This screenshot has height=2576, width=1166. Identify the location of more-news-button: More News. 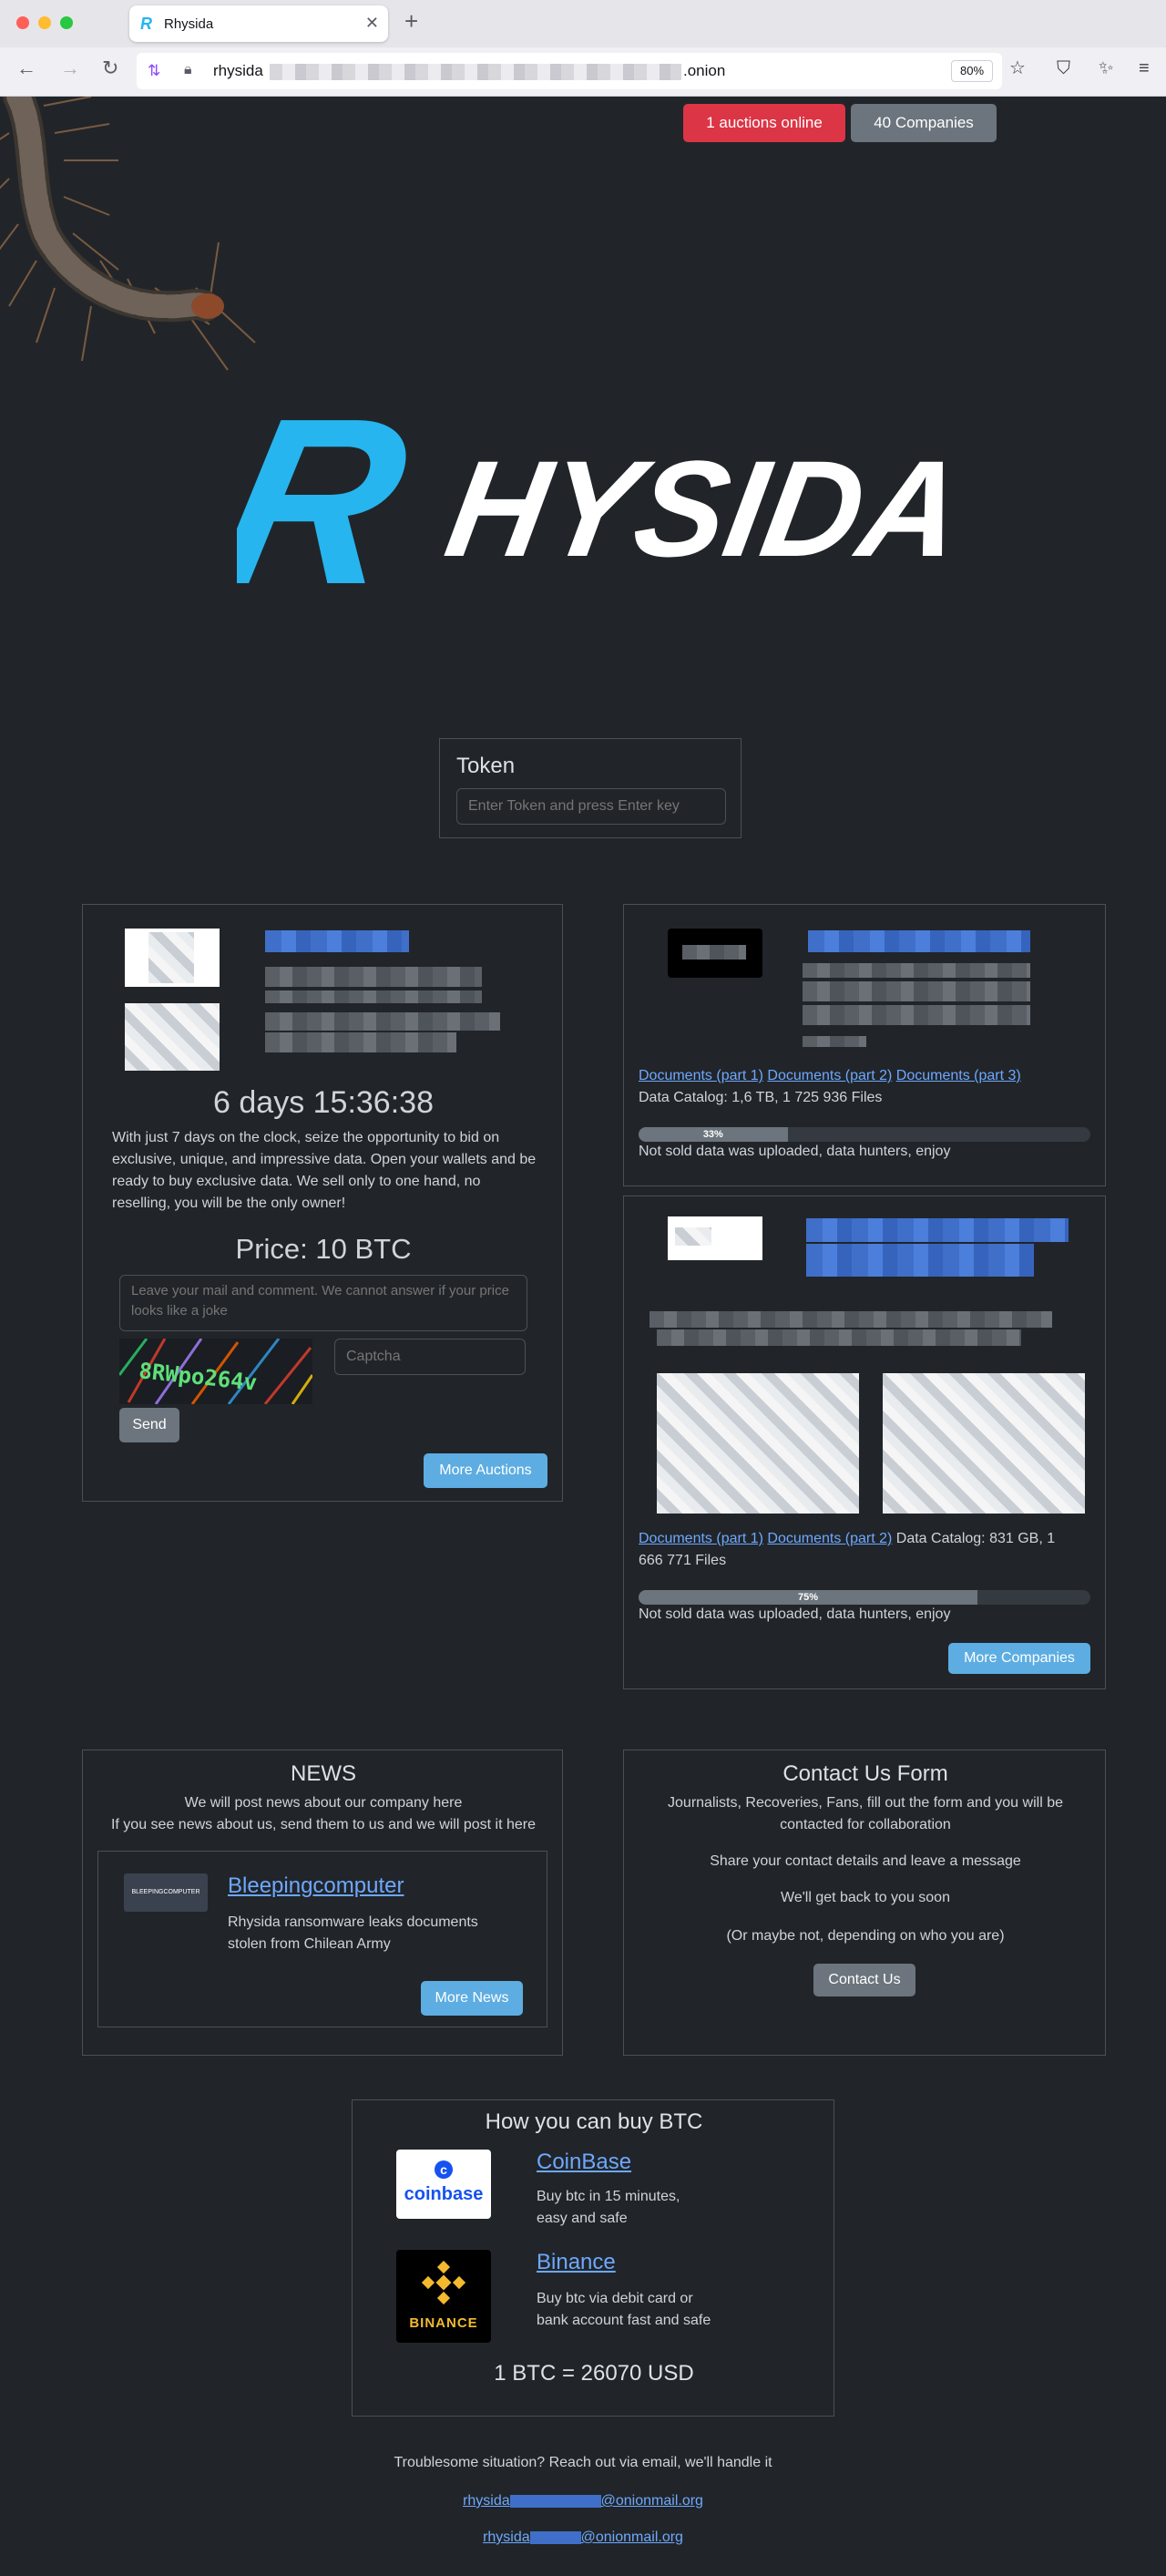
(472, 1998).